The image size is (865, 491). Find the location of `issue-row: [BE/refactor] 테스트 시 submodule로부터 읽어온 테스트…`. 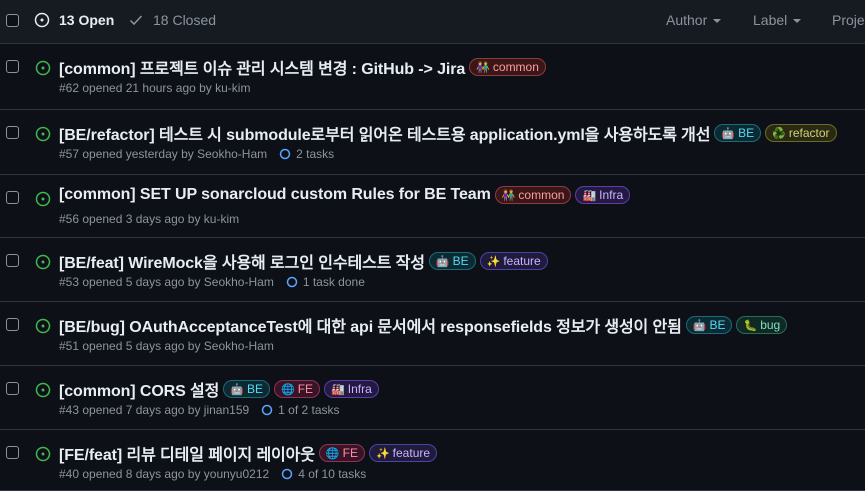

issue-row: [BE/refactor] 테스트 시 submodule로부터 읽어온 테스트… is located at coordinates (432, 142).